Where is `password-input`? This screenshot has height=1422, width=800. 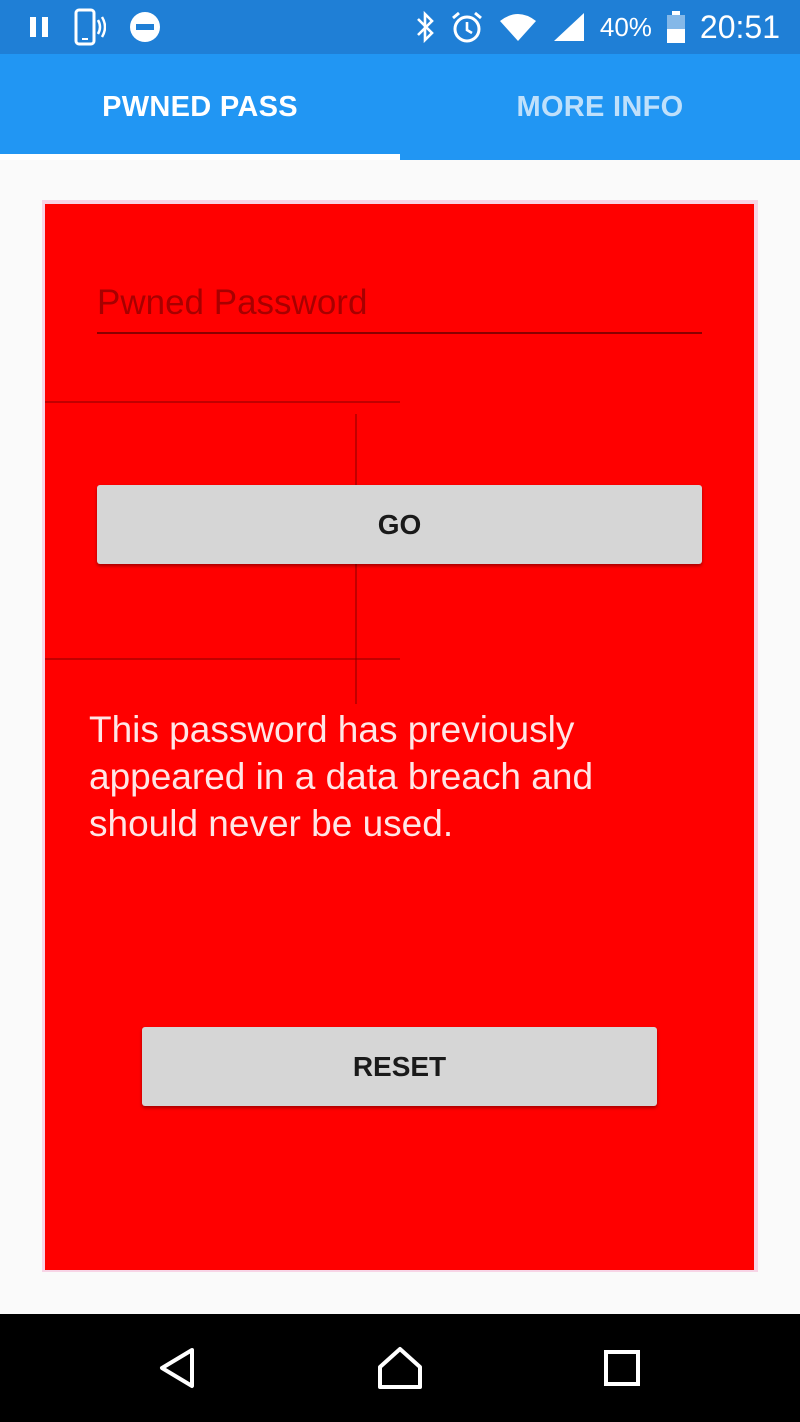
password-input is located at coordinates (399, 304).